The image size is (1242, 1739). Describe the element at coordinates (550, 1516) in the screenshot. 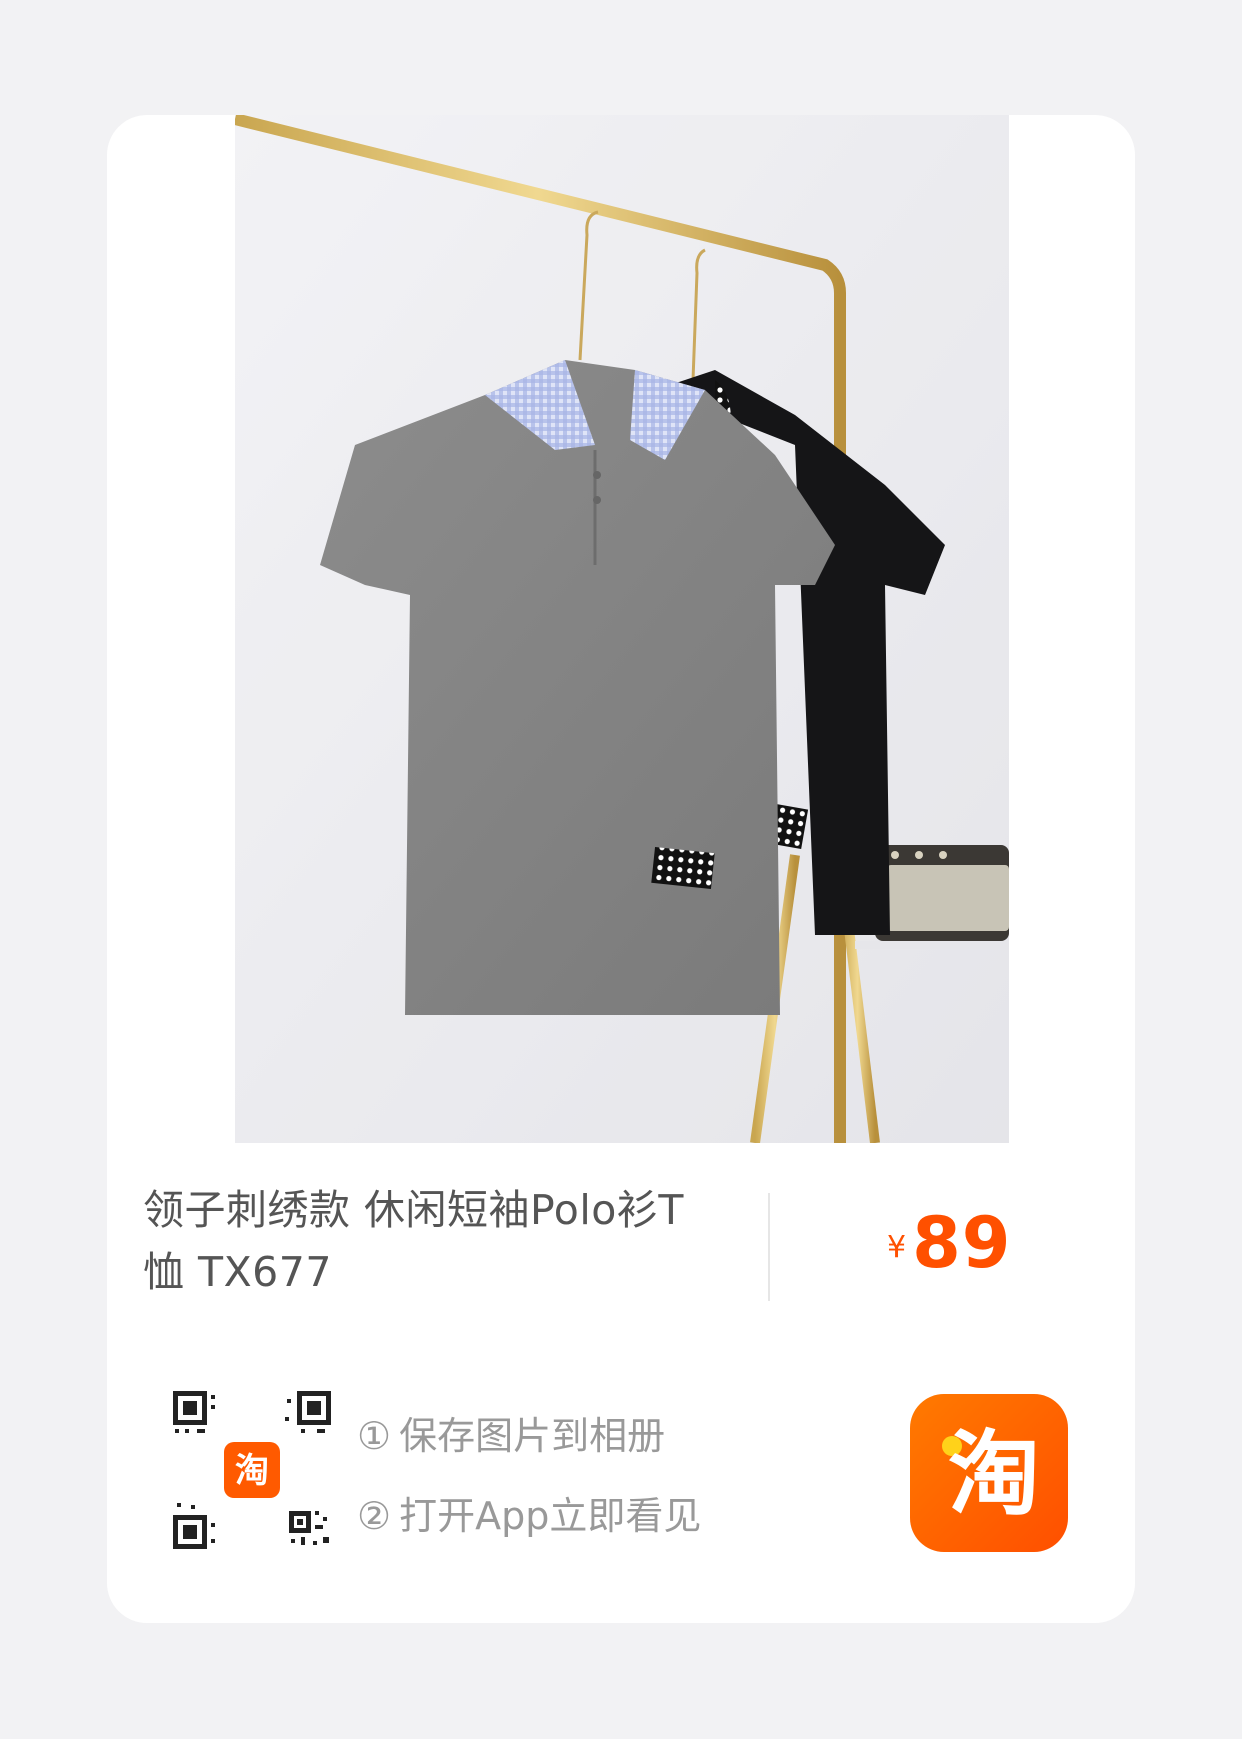

I see `step-2-text: 打开App立即看见` at that location.